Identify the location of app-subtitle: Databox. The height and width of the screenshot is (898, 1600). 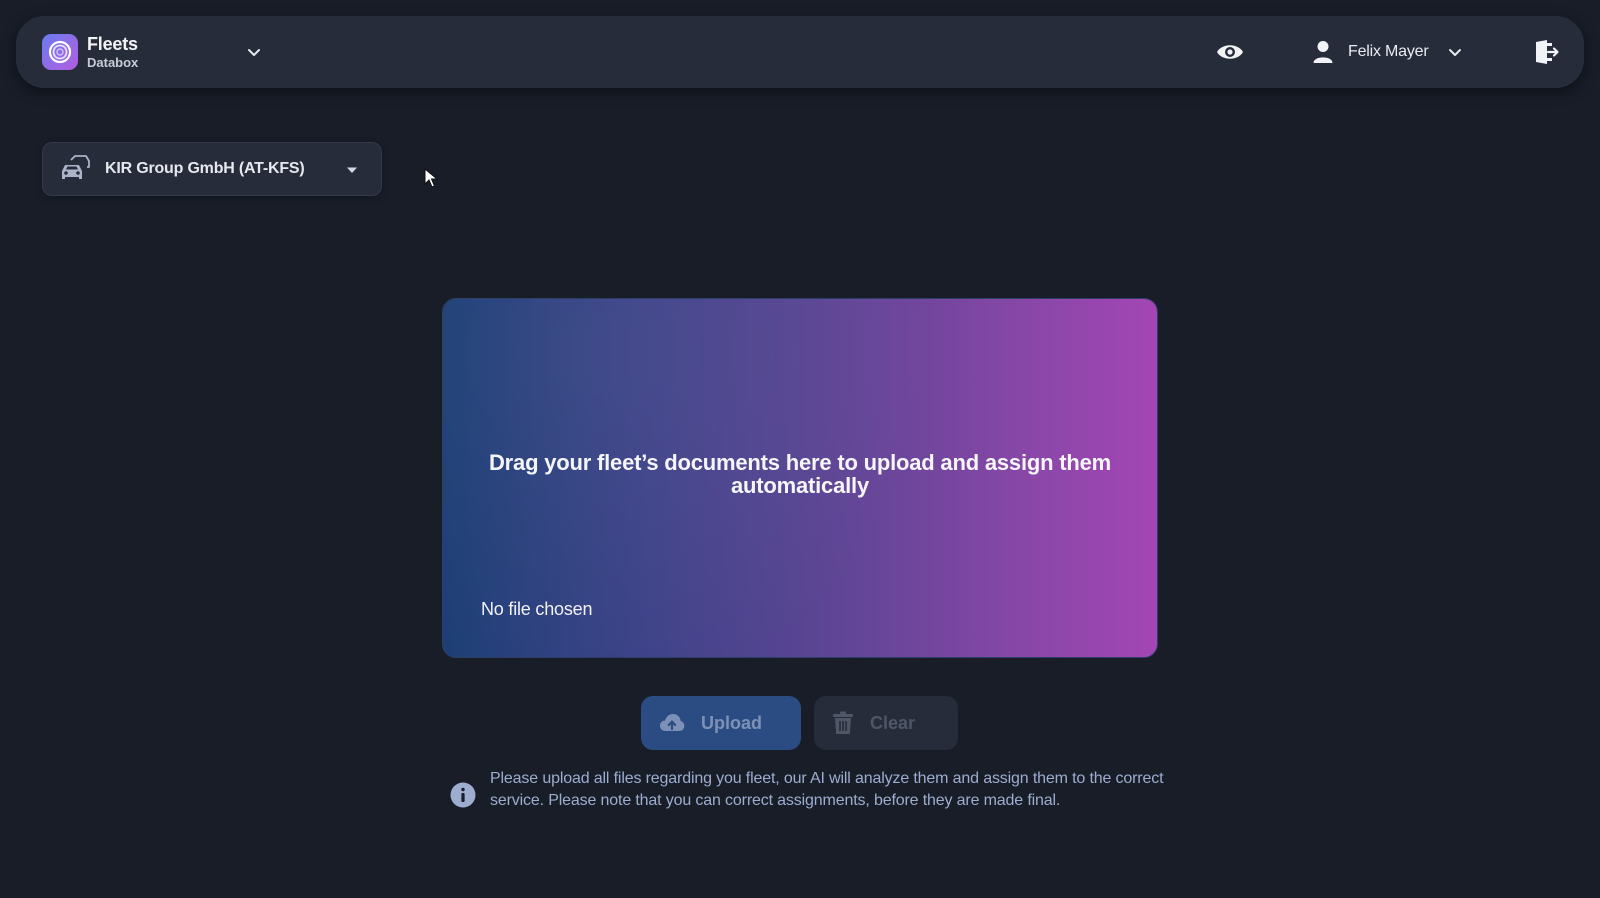
(113, 62).